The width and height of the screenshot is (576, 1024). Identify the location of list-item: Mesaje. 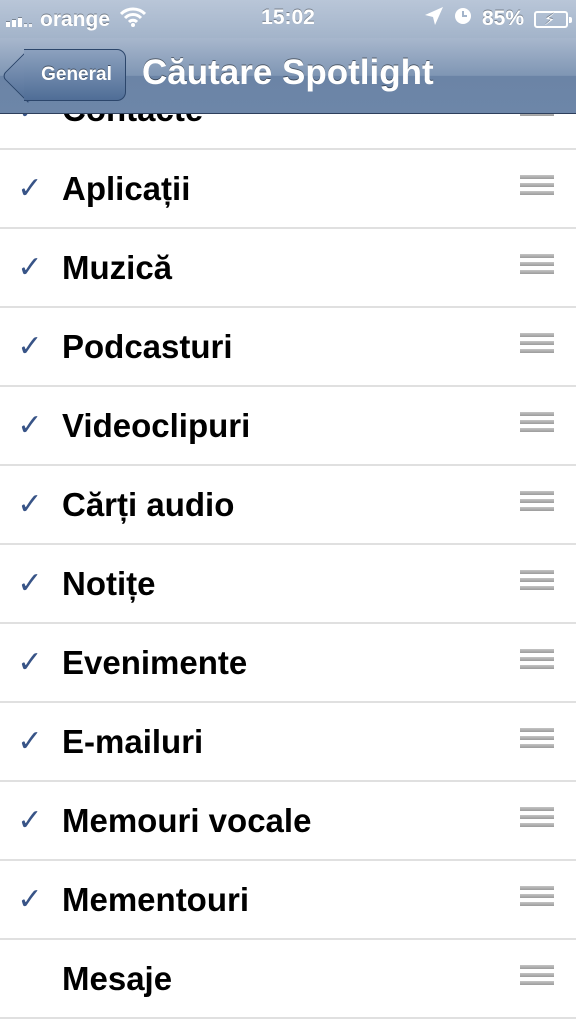
(288, 979).